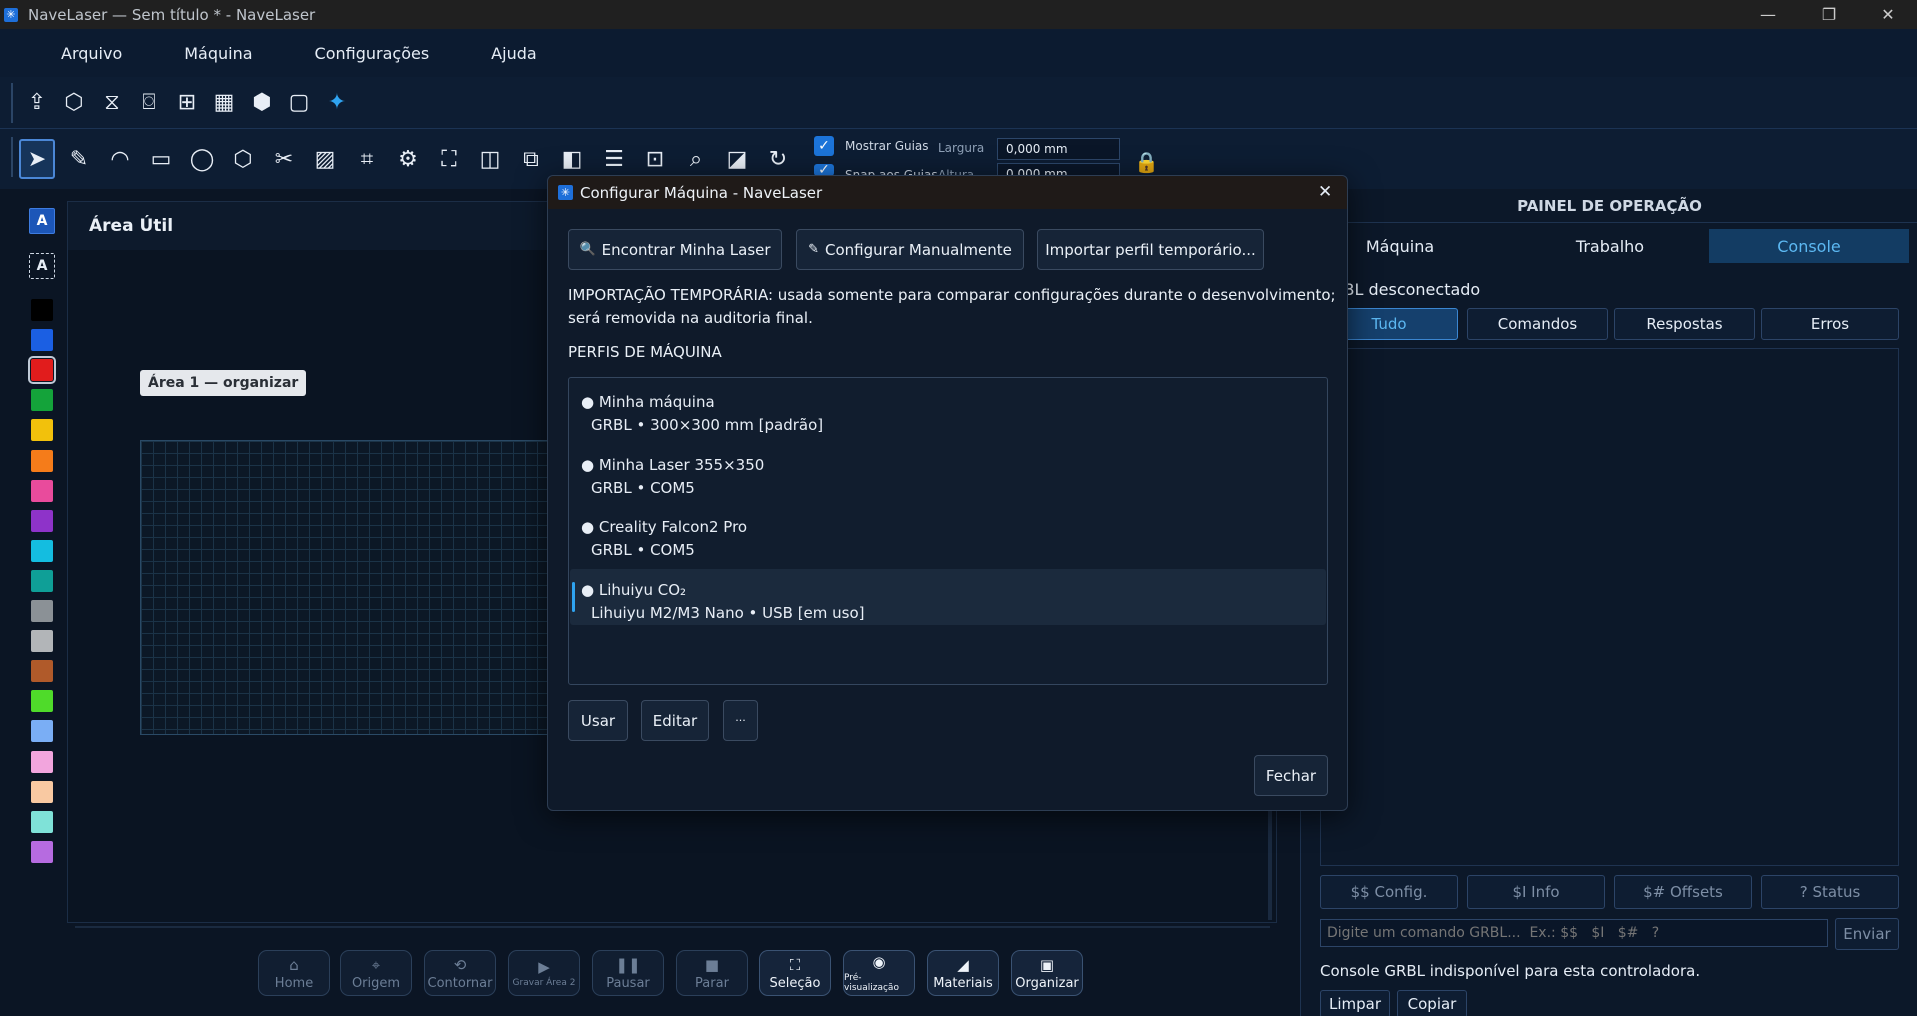 The image size is (1917, 1016). What do you see at coordinates (408, 159) in the screenshot?
I see `node-edit-icon: ⚙` at bounding box center [408, 159].